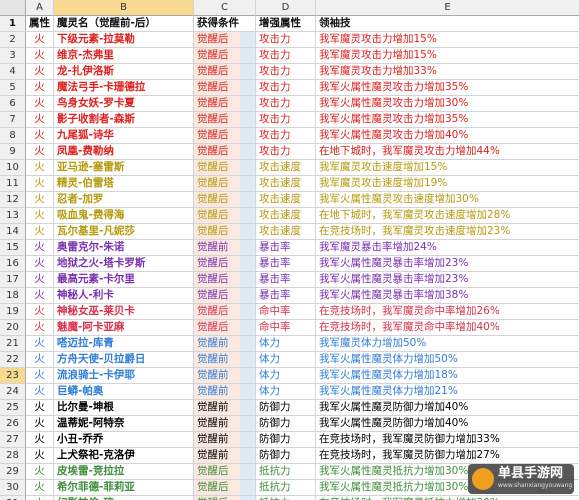 Image resolution: width=580 pixels, height=500 pixels. What do you see at coordinates (124, 104) in the screenshot?
I see `name-cell: 鸟身女妖-罗卡夏` at bounding box center [124, 104].